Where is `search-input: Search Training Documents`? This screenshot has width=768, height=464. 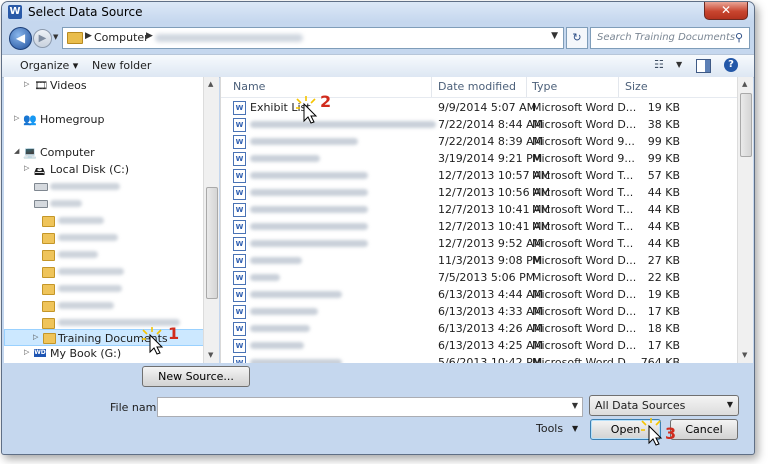 search-input: Search Training Documents is located at coordinates (666, 37).